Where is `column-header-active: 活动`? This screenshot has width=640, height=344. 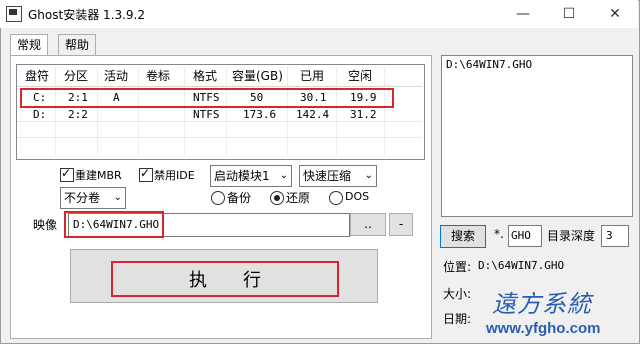 column-header-active: 活动 is located at coordinates (116, 75).